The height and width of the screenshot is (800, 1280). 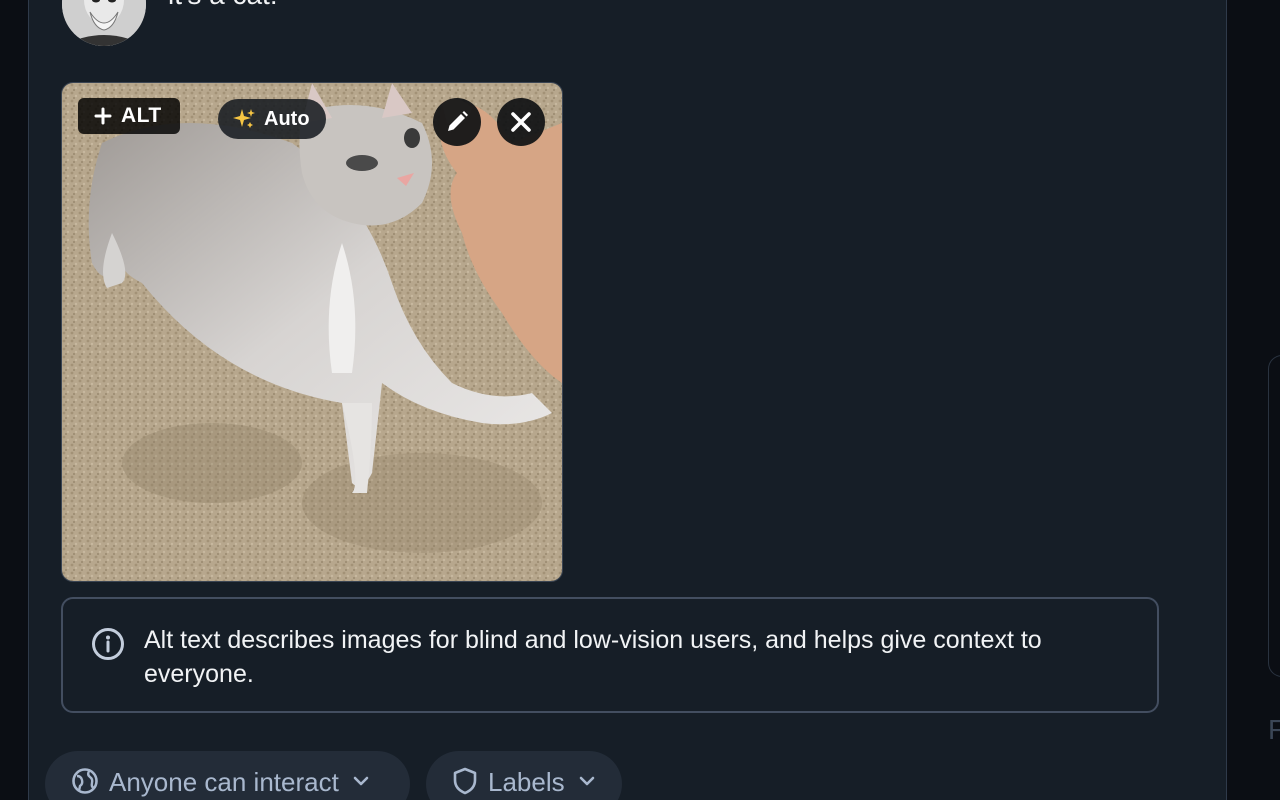 What do you see at coordinates (223, 6) in the screenshot?
I see `post-text: it's a cat!` at bounding box center [223, 6].